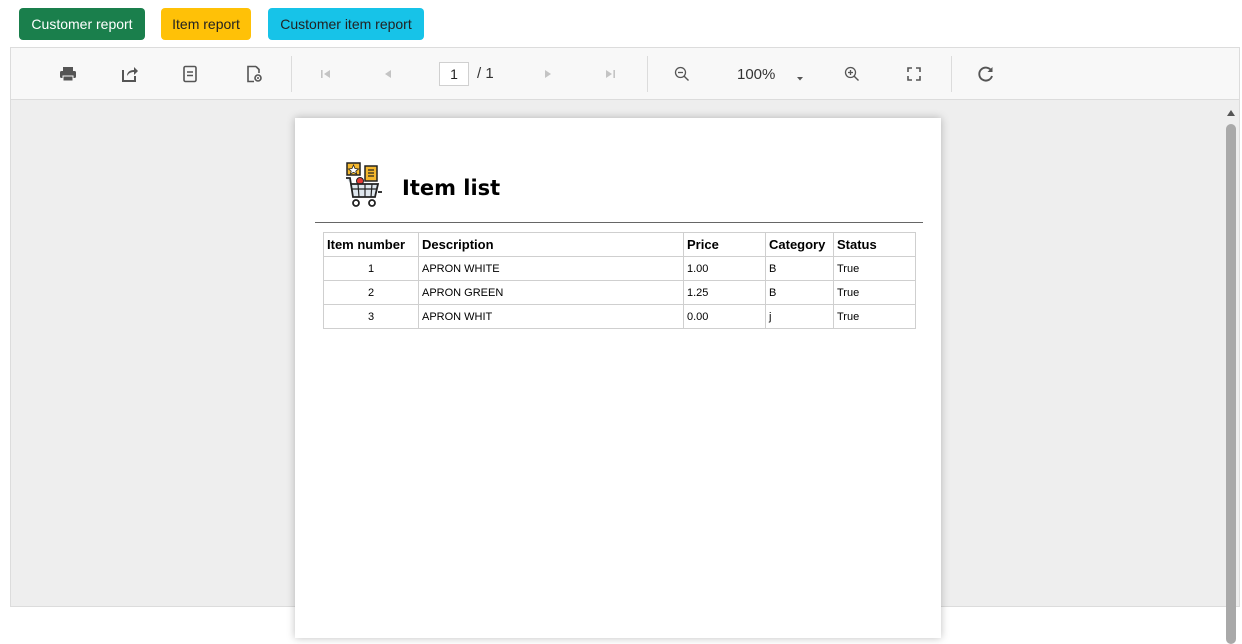 Image resolution: width=1242 pixels, height=644 pixels. I want to click on zoom-in-icon, so click(852, 74).